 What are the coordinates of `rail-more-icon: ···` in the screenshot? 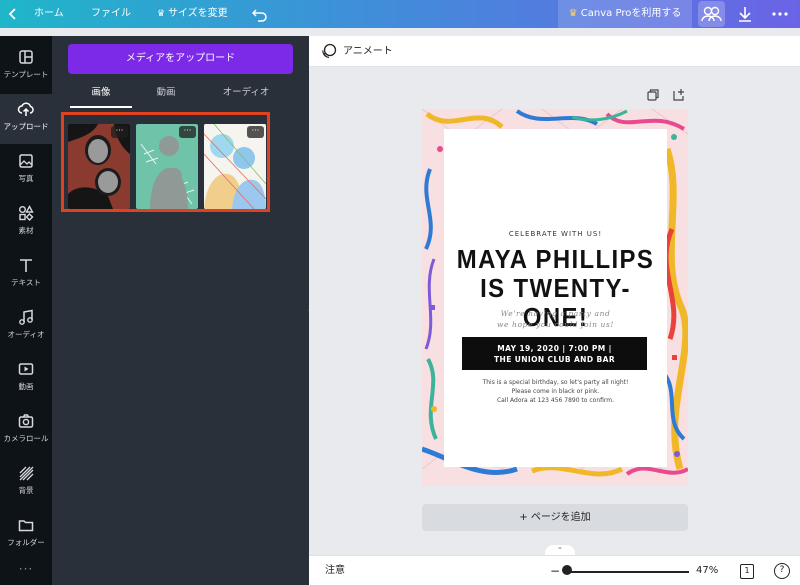 It's located at (26, 569).